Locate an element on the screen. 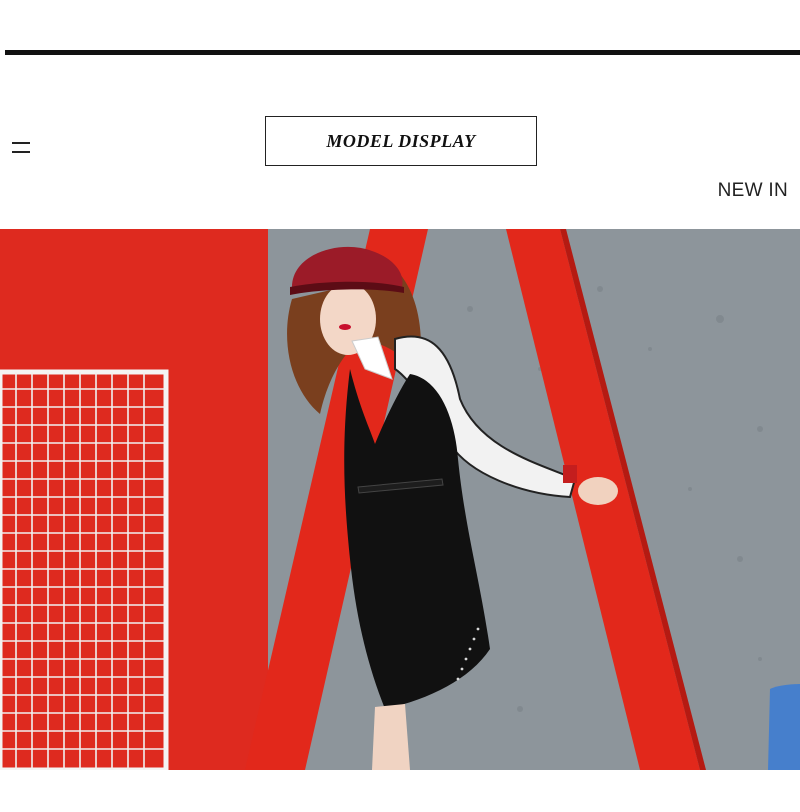 The width and height of the screenshot is (800, 812). section-title-box: MODEL DISPLAY is located at coordinates (401, 141).